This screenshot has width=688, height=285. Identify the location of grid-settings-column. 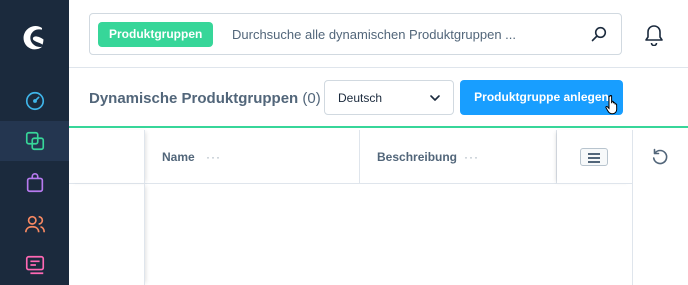
(594, 157).